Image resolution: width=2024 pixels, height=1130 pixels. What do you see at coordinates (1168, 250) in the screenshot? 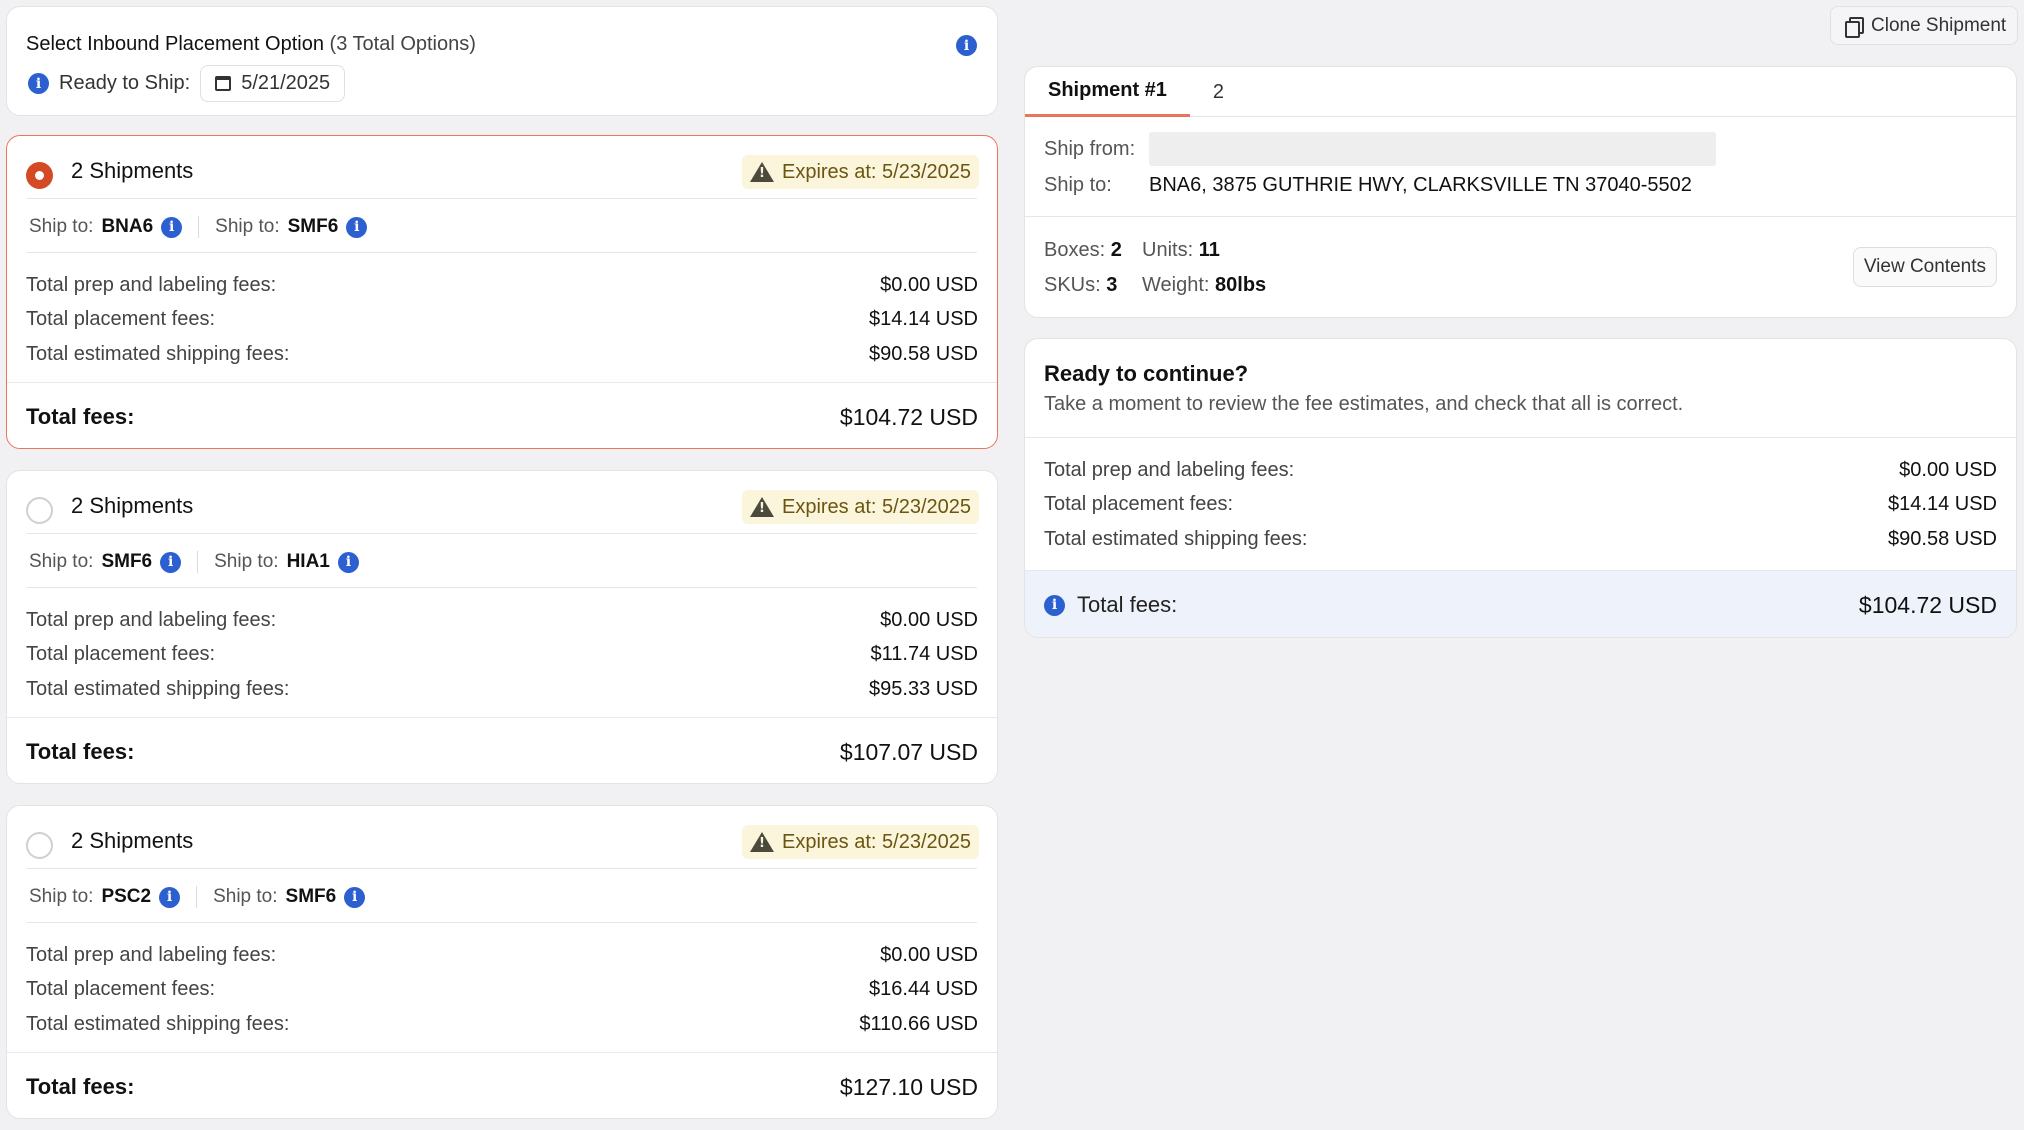
I see `units-label: Units:` at bounding box center [1168, 250].